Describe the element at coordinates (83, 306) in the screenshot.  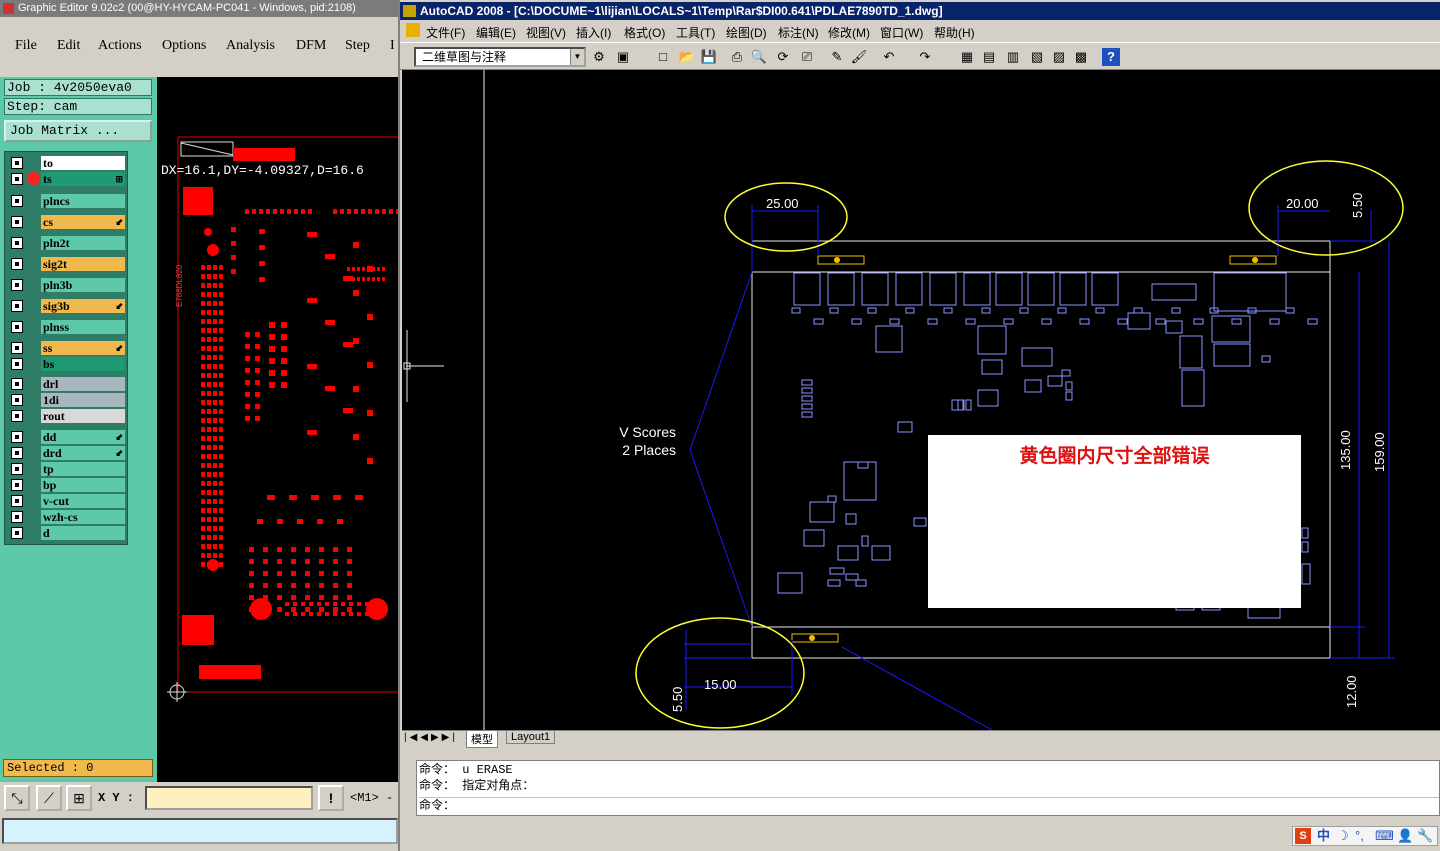
I see `layer-name: sig3b ⬋` at that location.